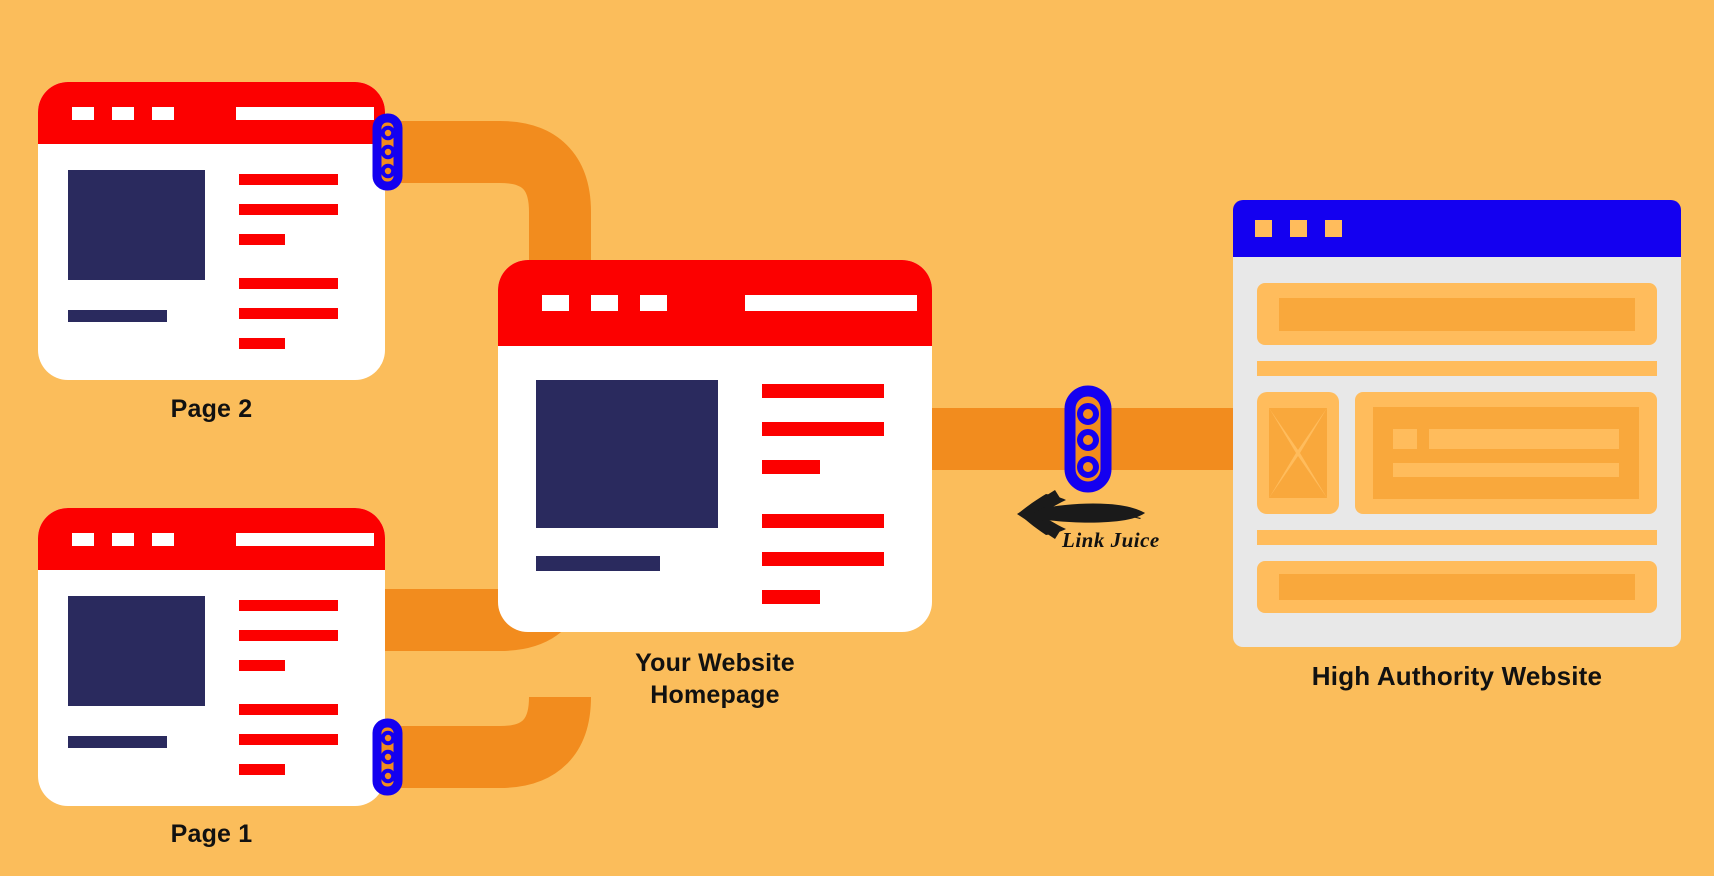 The image size is (1714, 876). Describe the element at coordinates (211, 409) in the screenshot. I see `page-2-label: Page 2` at that location.